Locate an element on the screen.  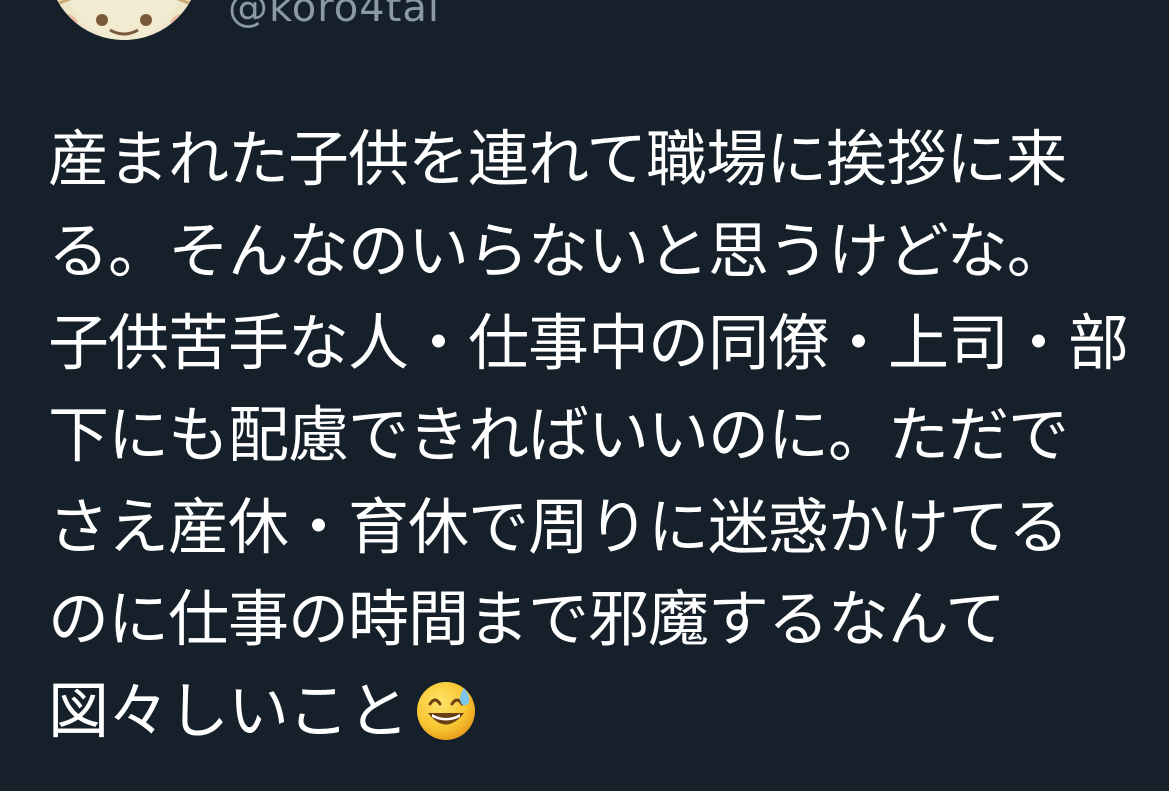
tweet-text-line: さえ産休・育休で周りに迷惑かけてる is located at coordinates (558, 527).